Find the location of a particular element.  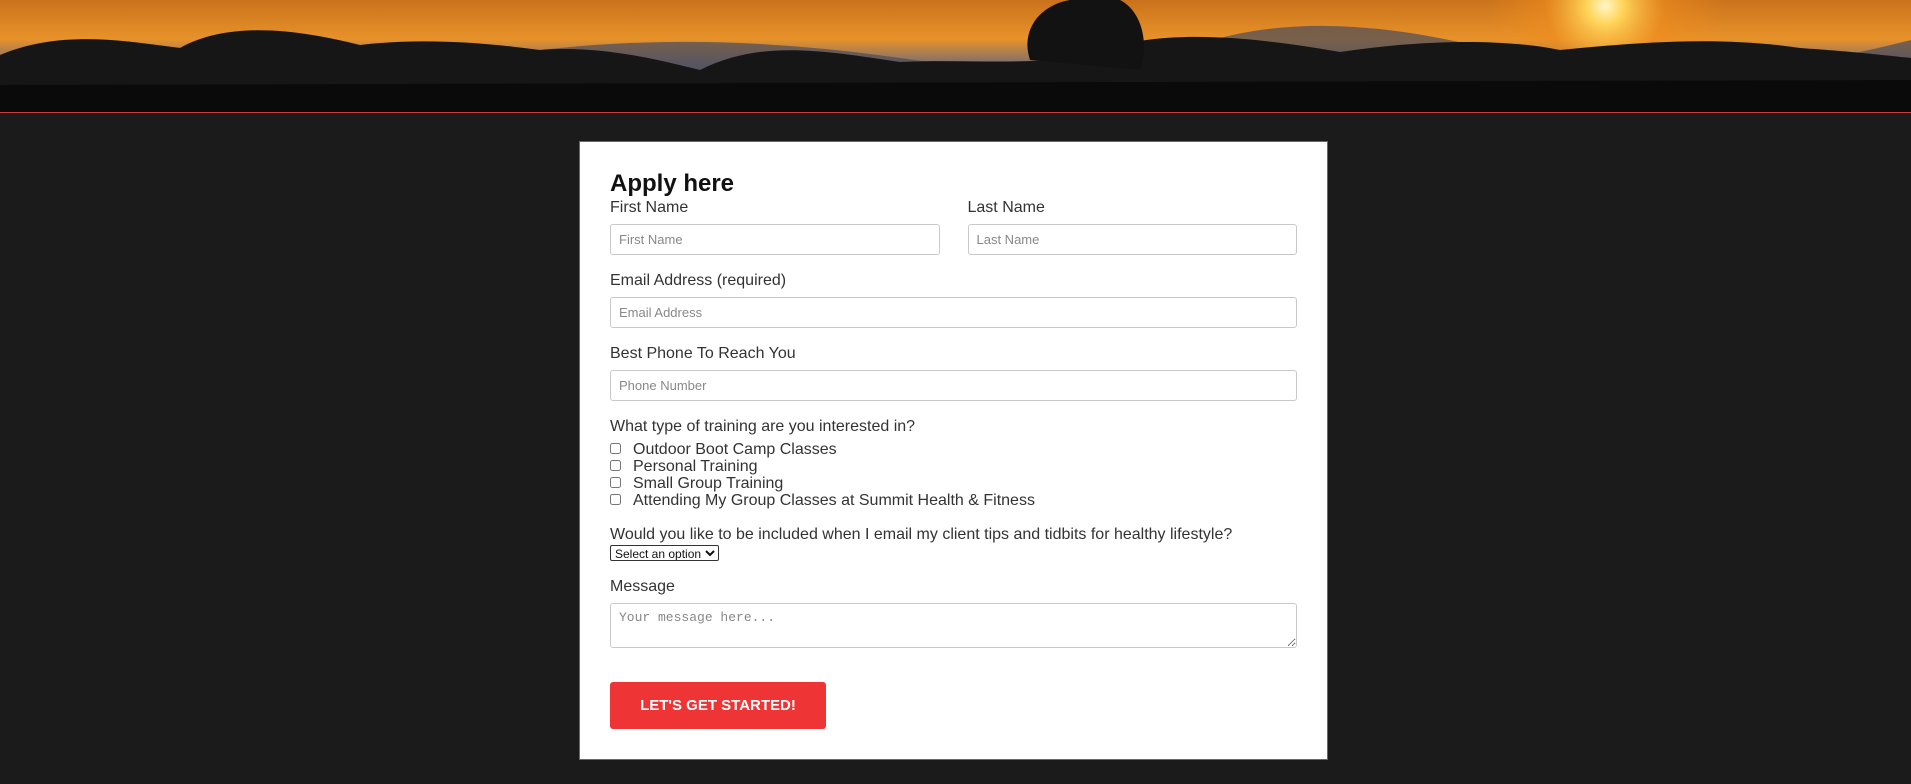

training-option-boot-camp: Outdoor Boot Camp Classes is located at coordinates (953, 449).